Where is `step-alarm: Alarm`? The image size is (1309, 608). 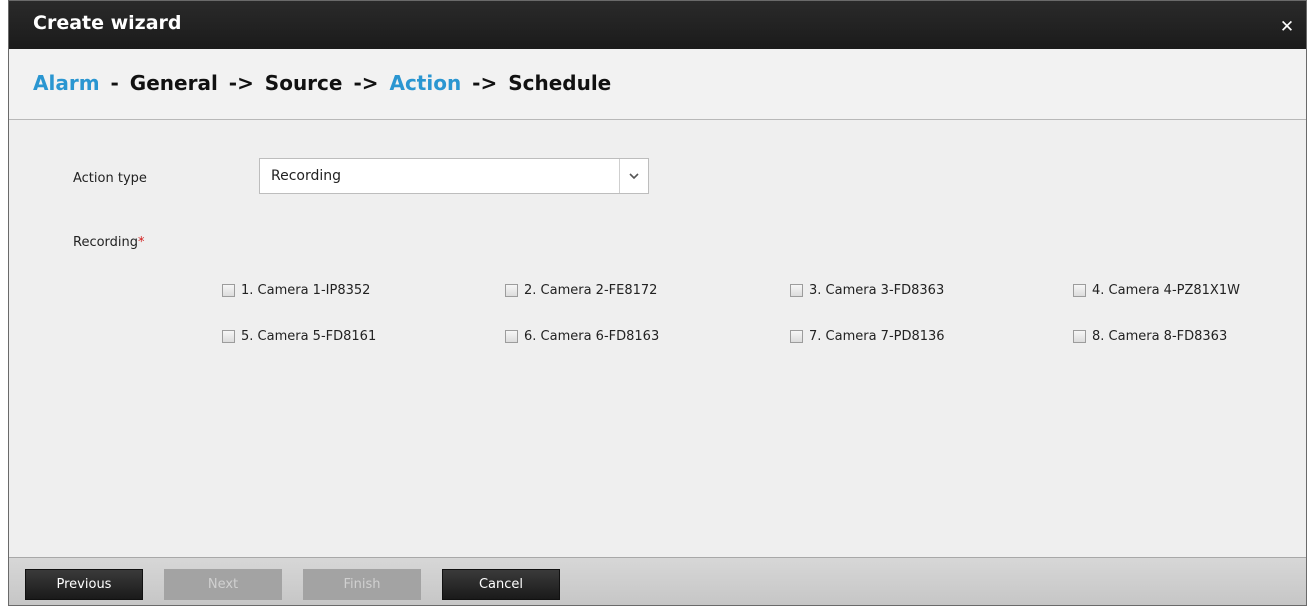
step-alarm: Alarm is located at coordinates (66, 83).